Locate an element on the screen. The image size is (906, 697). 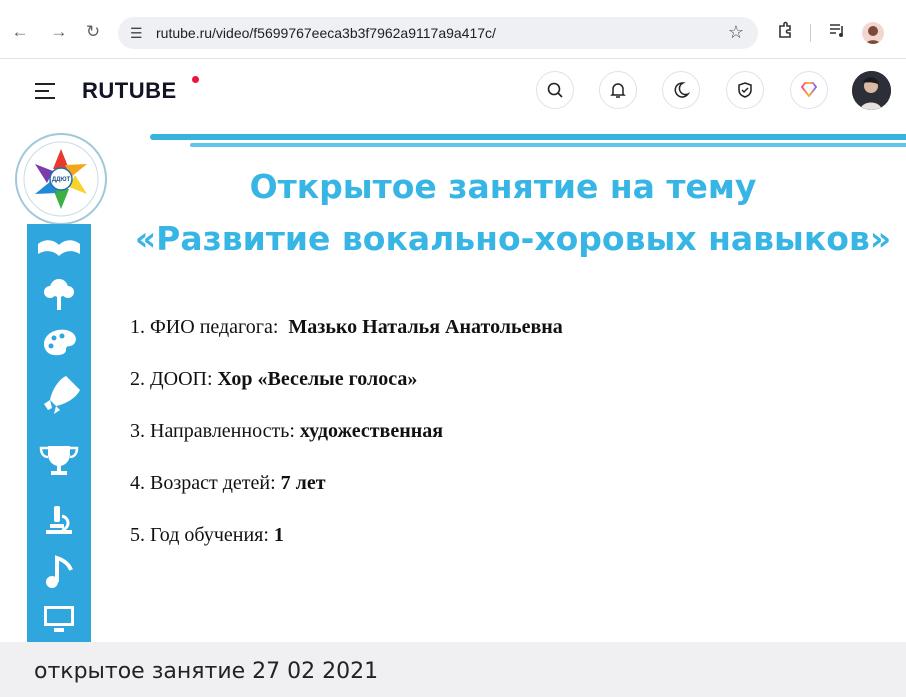
extensions-icon is located at coordinates (785, 32).